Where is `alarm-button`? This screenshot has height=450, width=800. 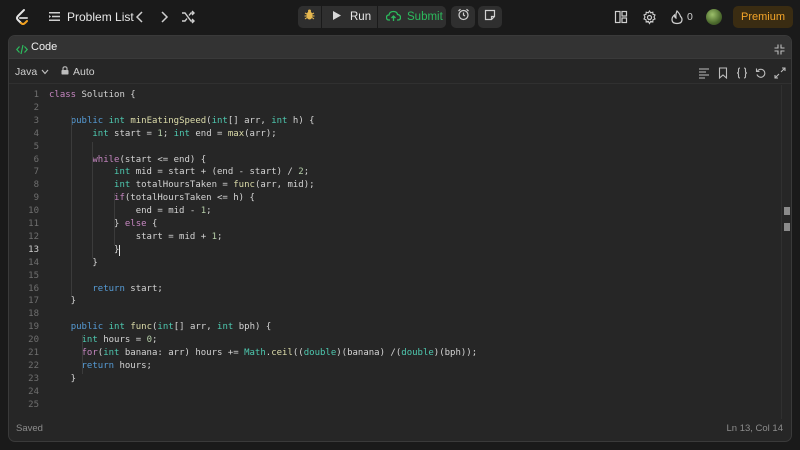 alarm-button is located at coordinates (463, 17).